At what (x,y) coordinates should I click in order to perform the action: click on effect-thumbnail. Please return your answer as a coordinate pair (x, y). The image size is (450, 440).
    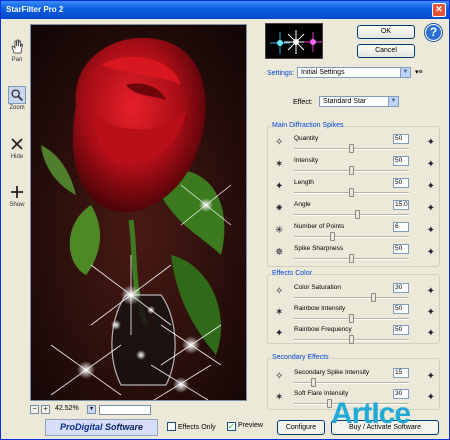
    Looking at the image, I should click on (294, 41).